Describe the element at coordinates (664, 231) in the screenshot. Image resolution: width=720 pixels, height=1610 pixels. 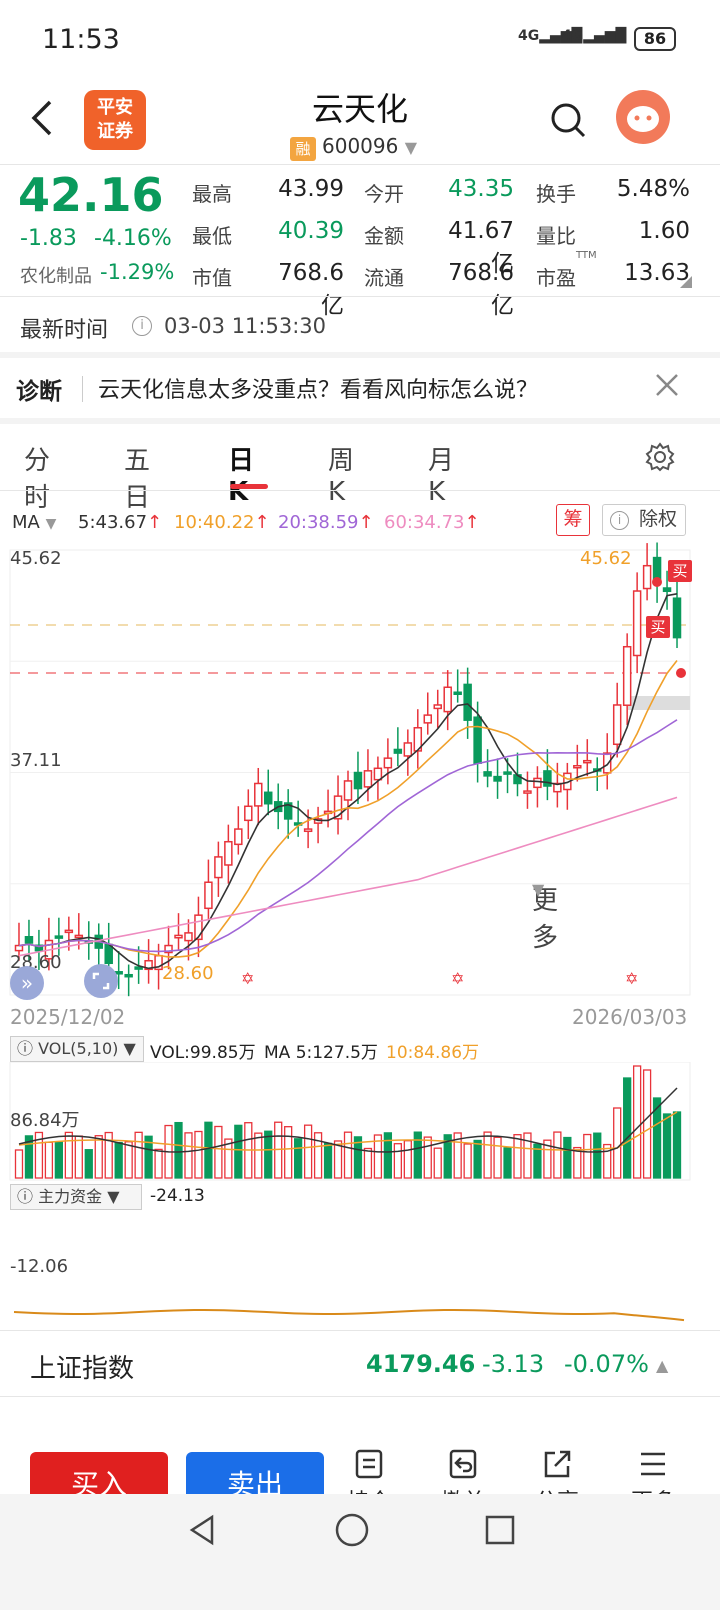
I see `stat-value: 1.60` at that location.